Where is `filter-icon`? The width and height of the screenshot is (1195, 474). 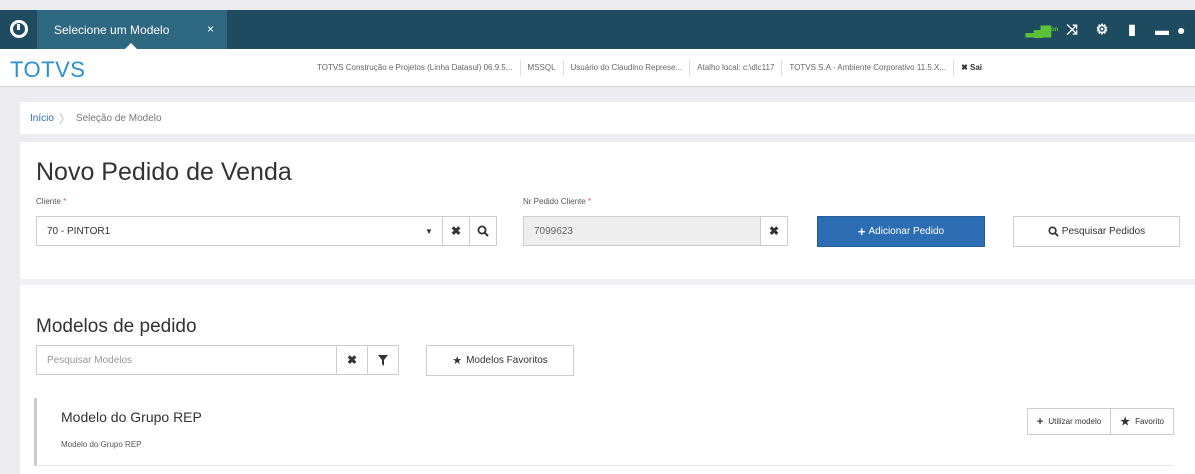
filter-icon is located at coordinates (382, 360).